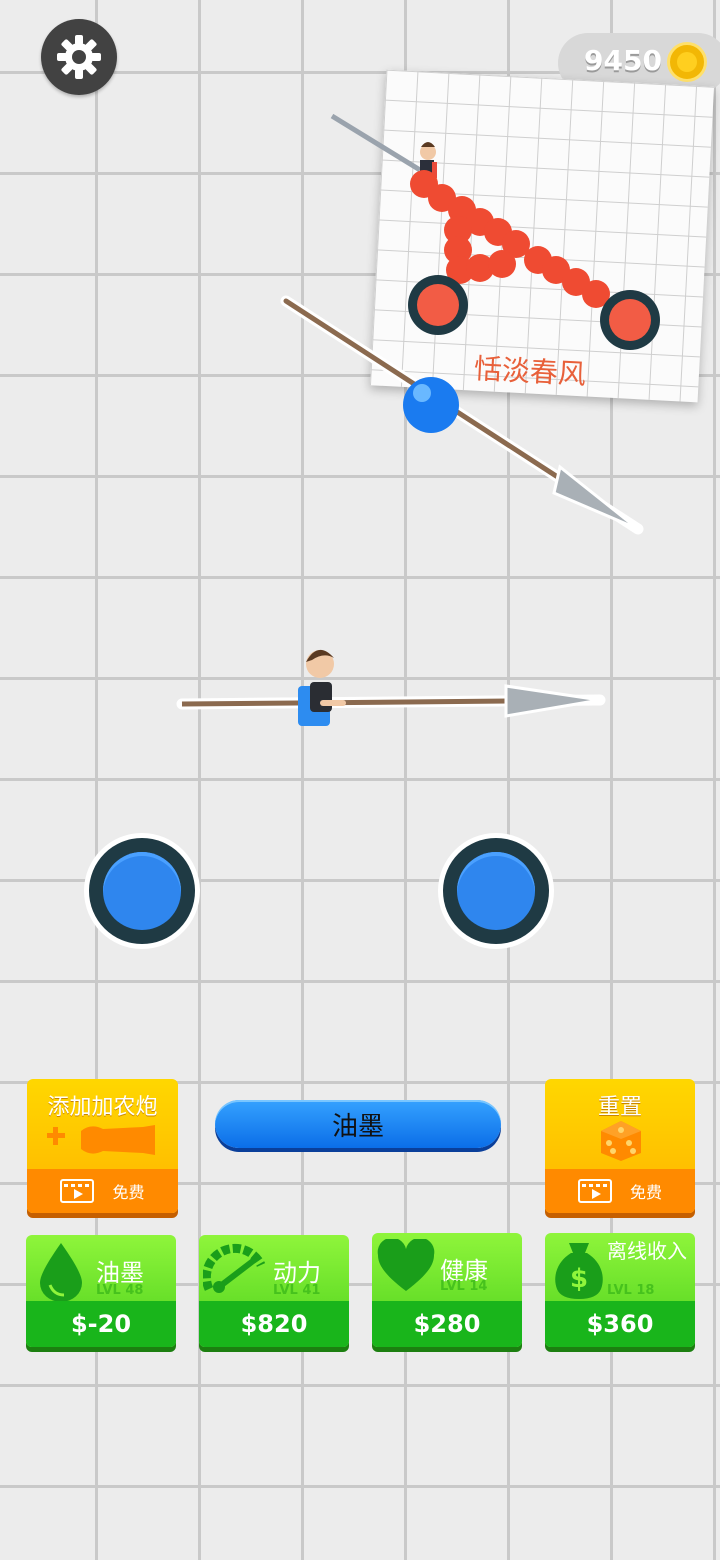  Describe the element at coordinates (687, 62) in the screenshot. I see `coin-icon` at that location.